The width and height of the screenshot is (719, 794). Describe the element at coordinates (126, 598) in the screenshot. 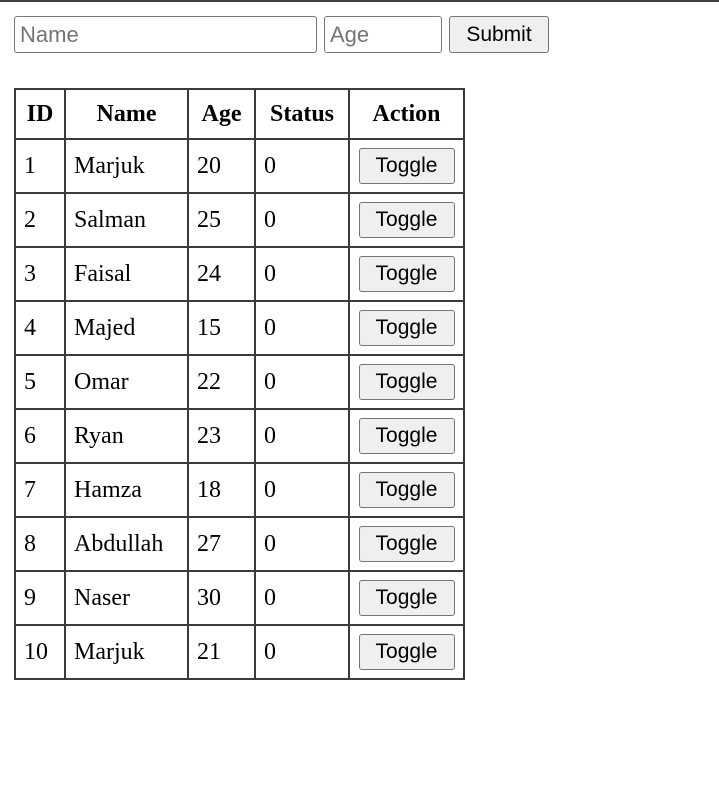

I see `cell-name: Naser` at that location.